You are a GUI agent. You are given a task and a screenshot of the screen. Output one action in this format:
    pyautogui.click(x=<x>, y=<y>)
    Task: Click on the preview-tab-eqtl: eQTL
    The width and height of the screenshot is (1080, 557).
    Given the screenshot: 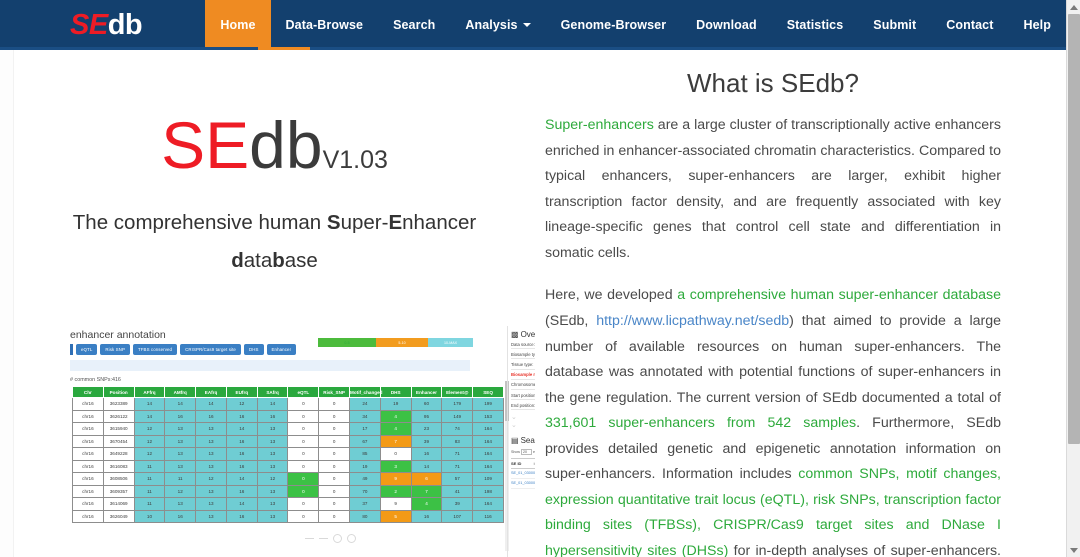 What is the action you would take?
    pyautogui.click(x=87, y=349)
    